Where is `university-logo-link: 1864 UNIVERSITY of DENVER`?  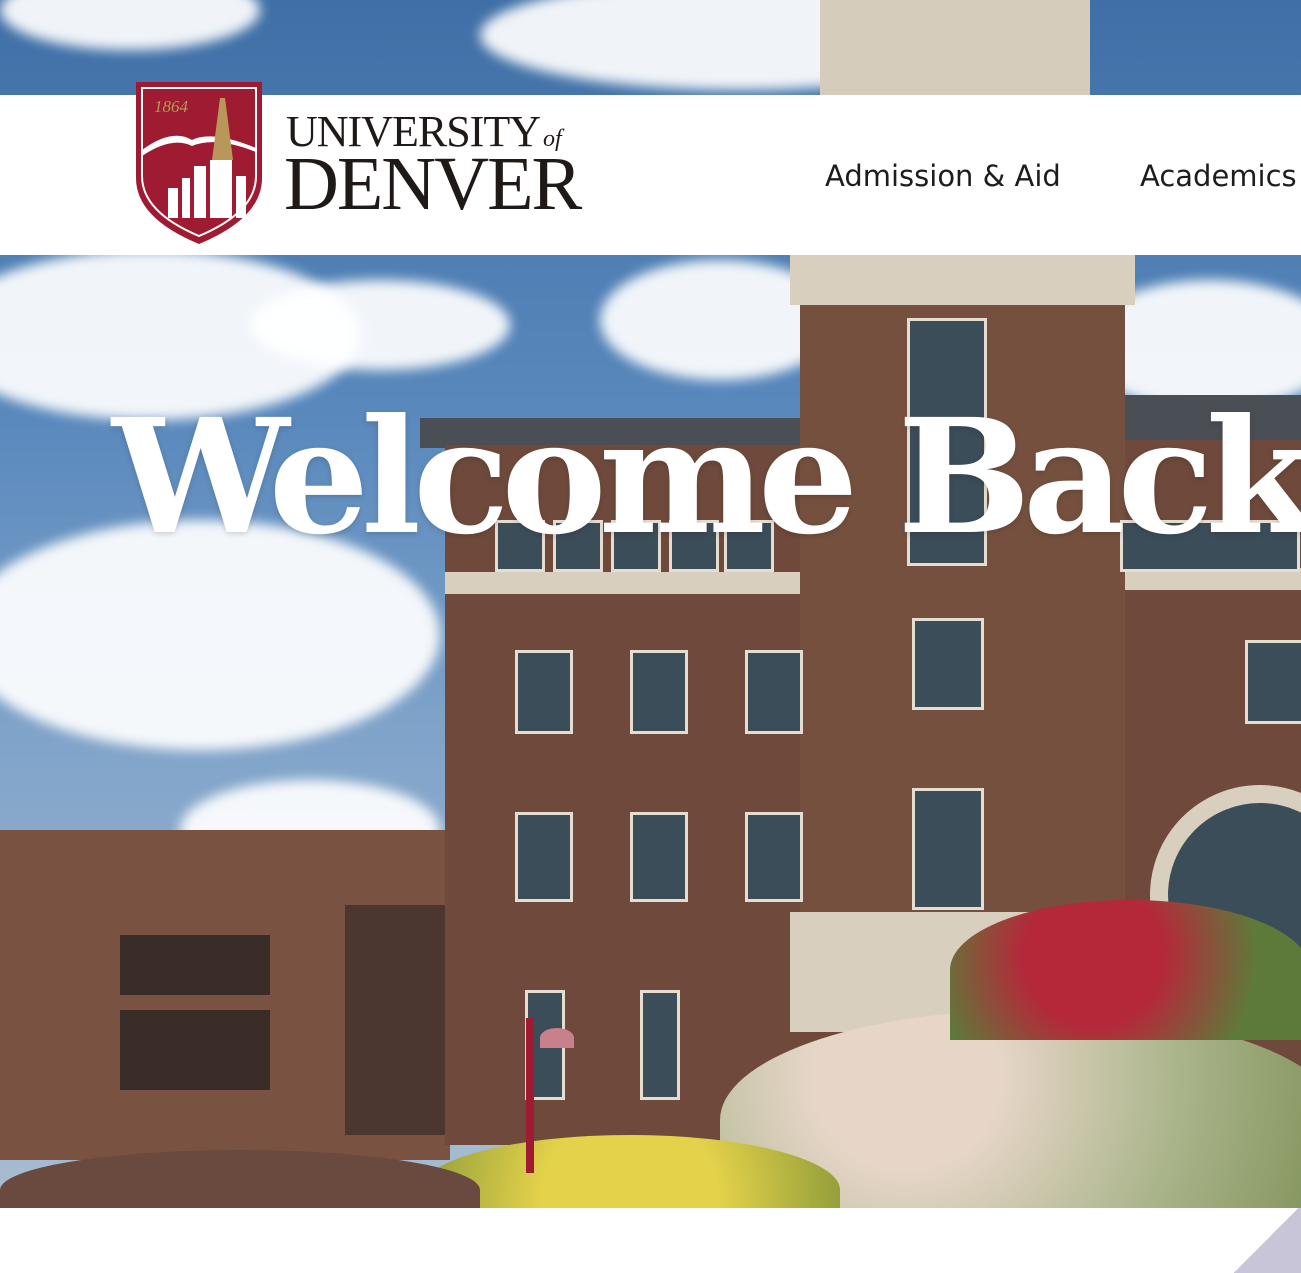
university-logo-link: 1864 UNIVERSITY of DENVER is located at coordinates (362, 163).